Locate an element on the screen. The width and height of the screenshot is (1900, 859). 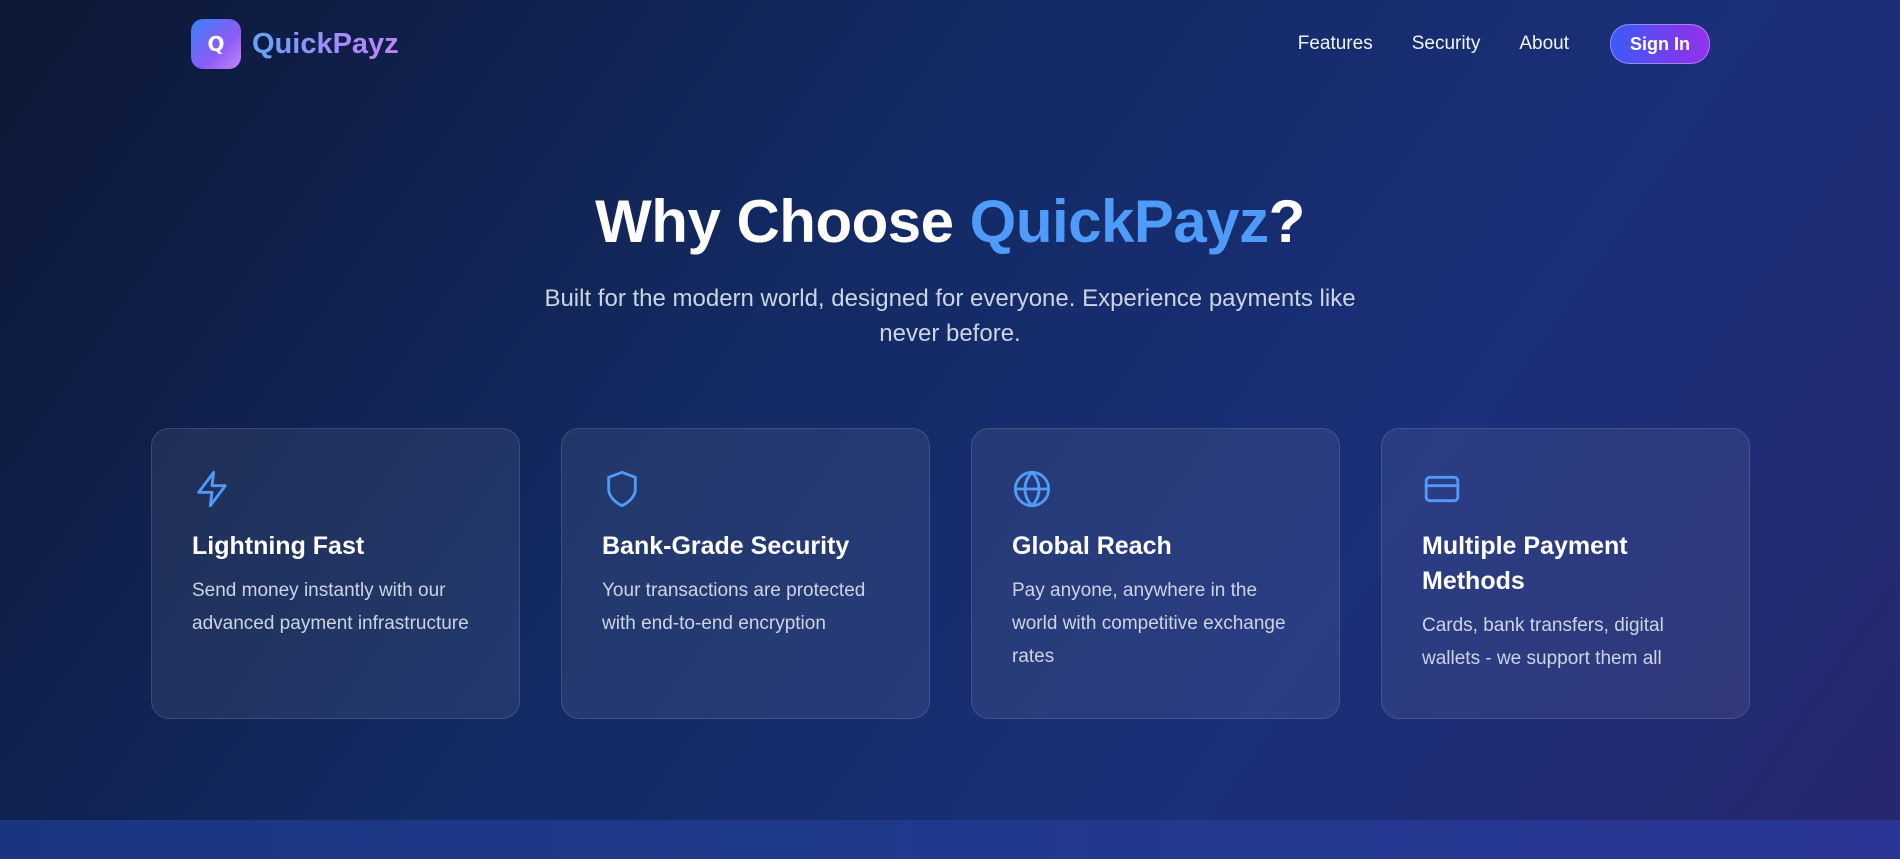
page-title: Why Choose QuickPayz? is located at coordinates (950, 222).